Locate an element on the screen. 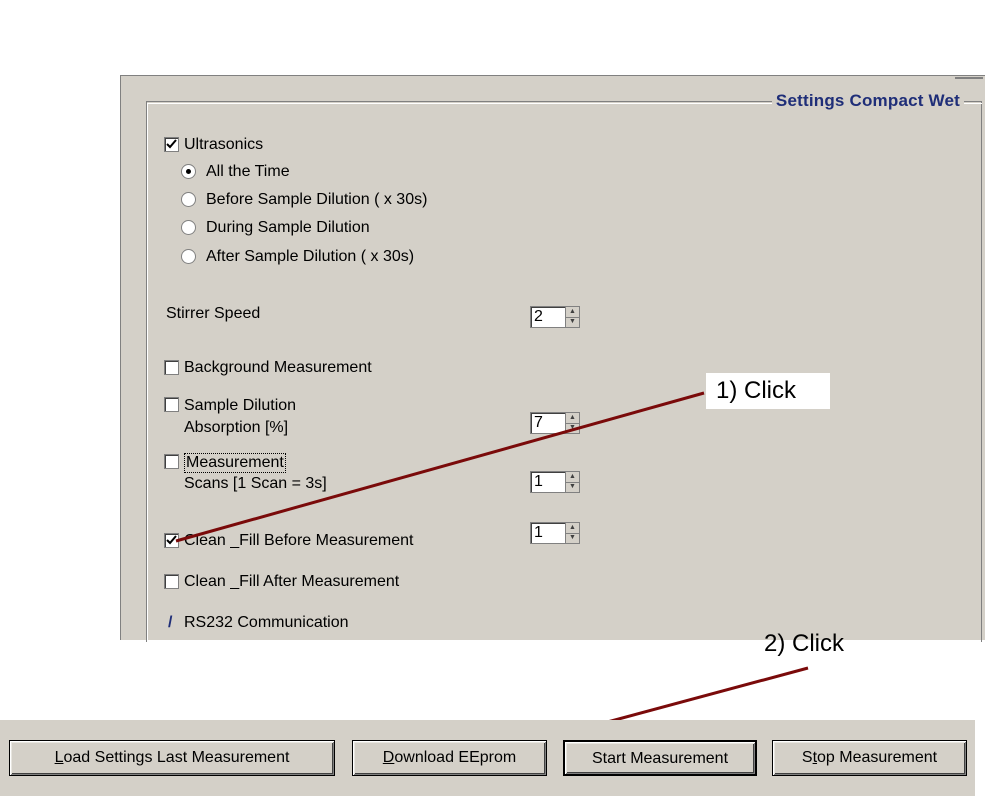  radio-before-dilution-label: Before Sample Dilution ( x 30s) is located at coordinates (317, 199).